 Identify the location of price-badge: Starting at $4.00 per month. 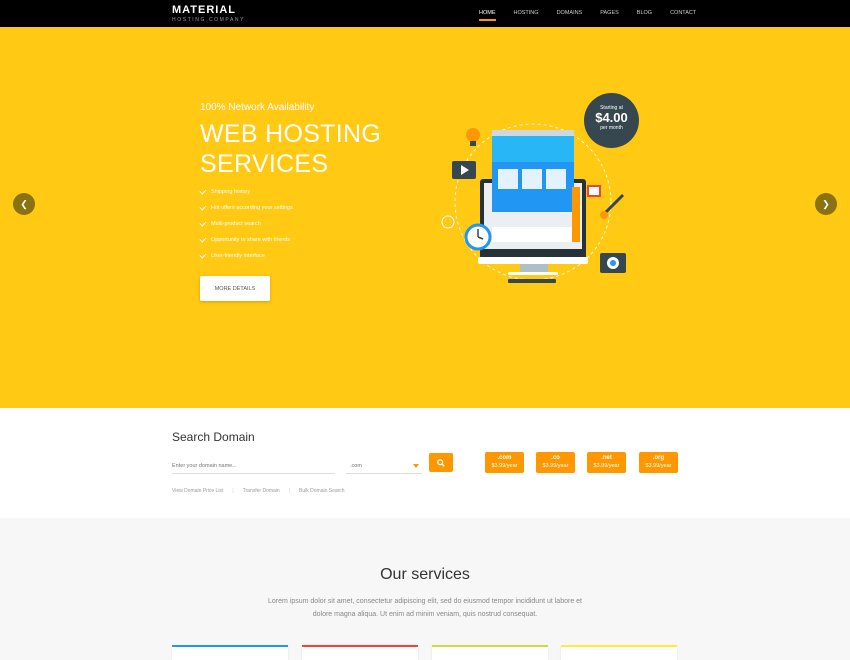
(611, 120).